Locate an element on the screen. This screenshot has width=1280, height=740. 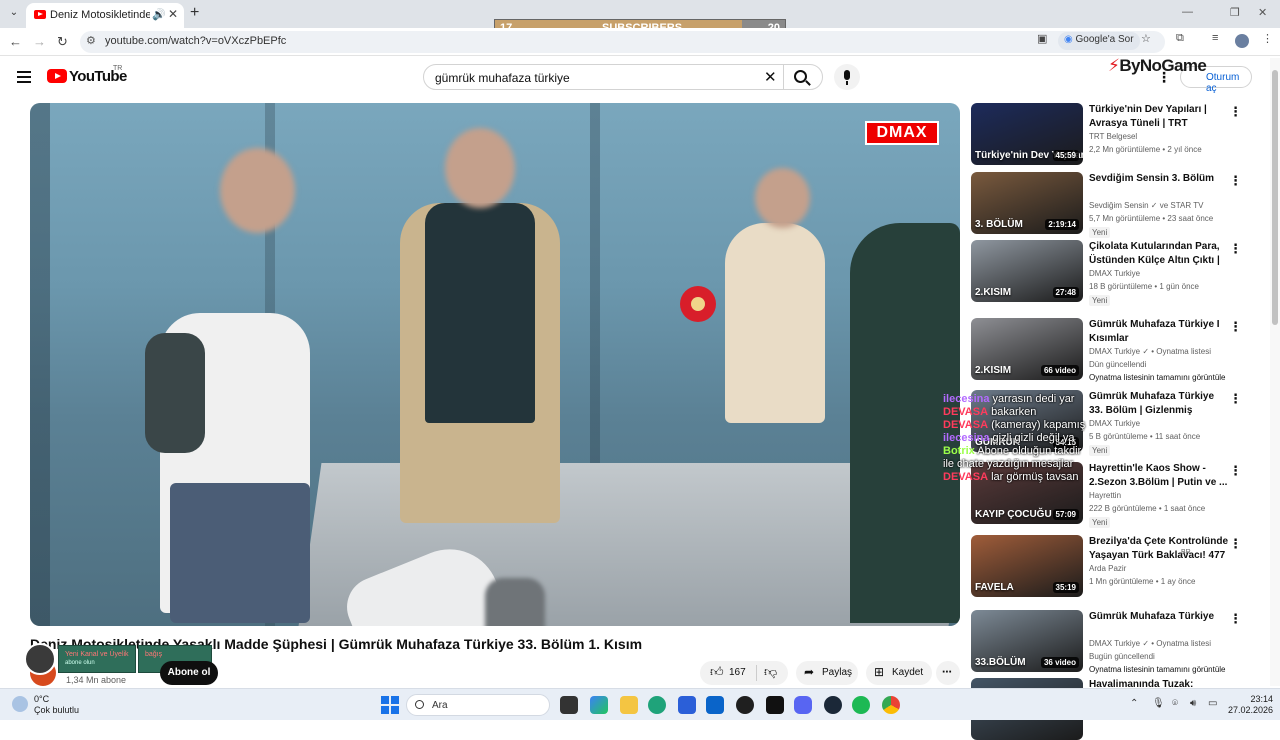
scrollbar-thumb is located at coordinates (1275, 197).